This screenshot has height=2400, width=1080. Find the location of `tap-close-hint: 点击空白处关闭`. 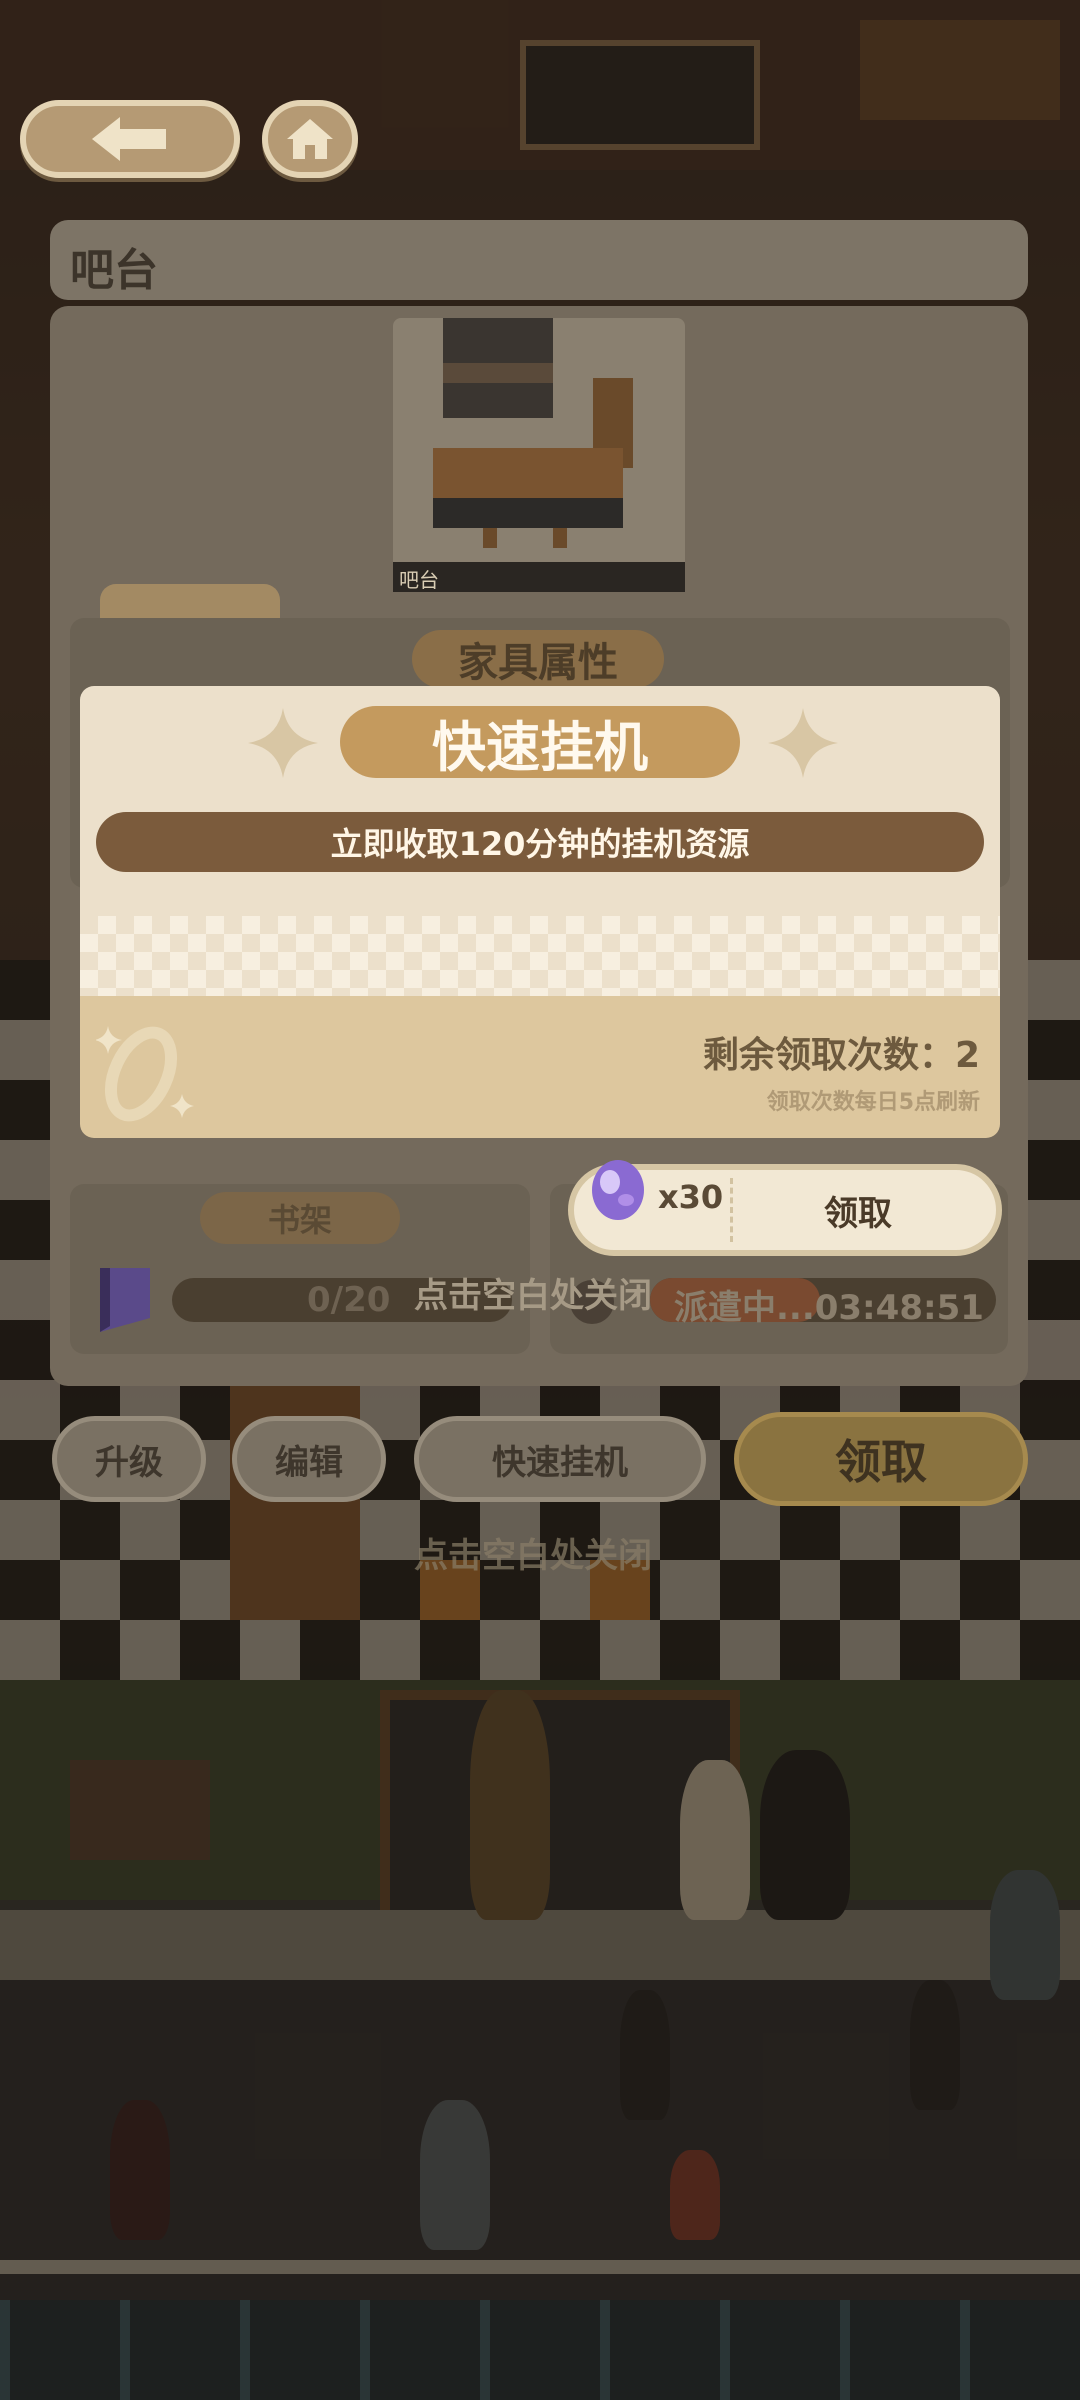

tap-close-hint: 点击空白处关闭 is located at coordinates (533, 1296).